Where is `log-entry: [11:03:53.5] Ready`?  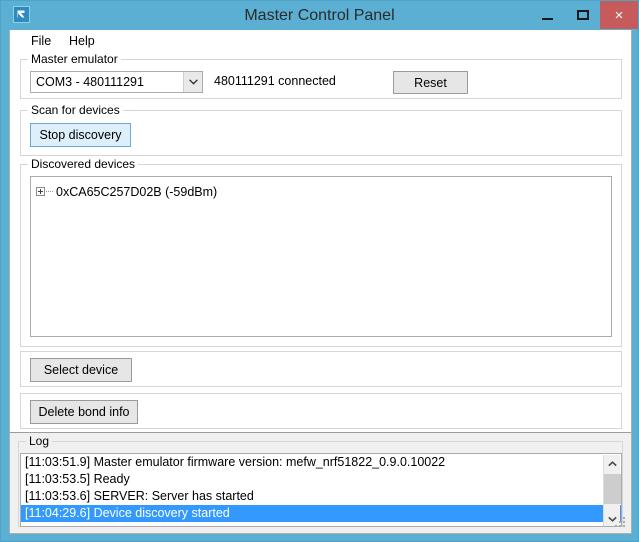 log-entry: [11:03:53.5] Ready is located at coordinates (321, 479).